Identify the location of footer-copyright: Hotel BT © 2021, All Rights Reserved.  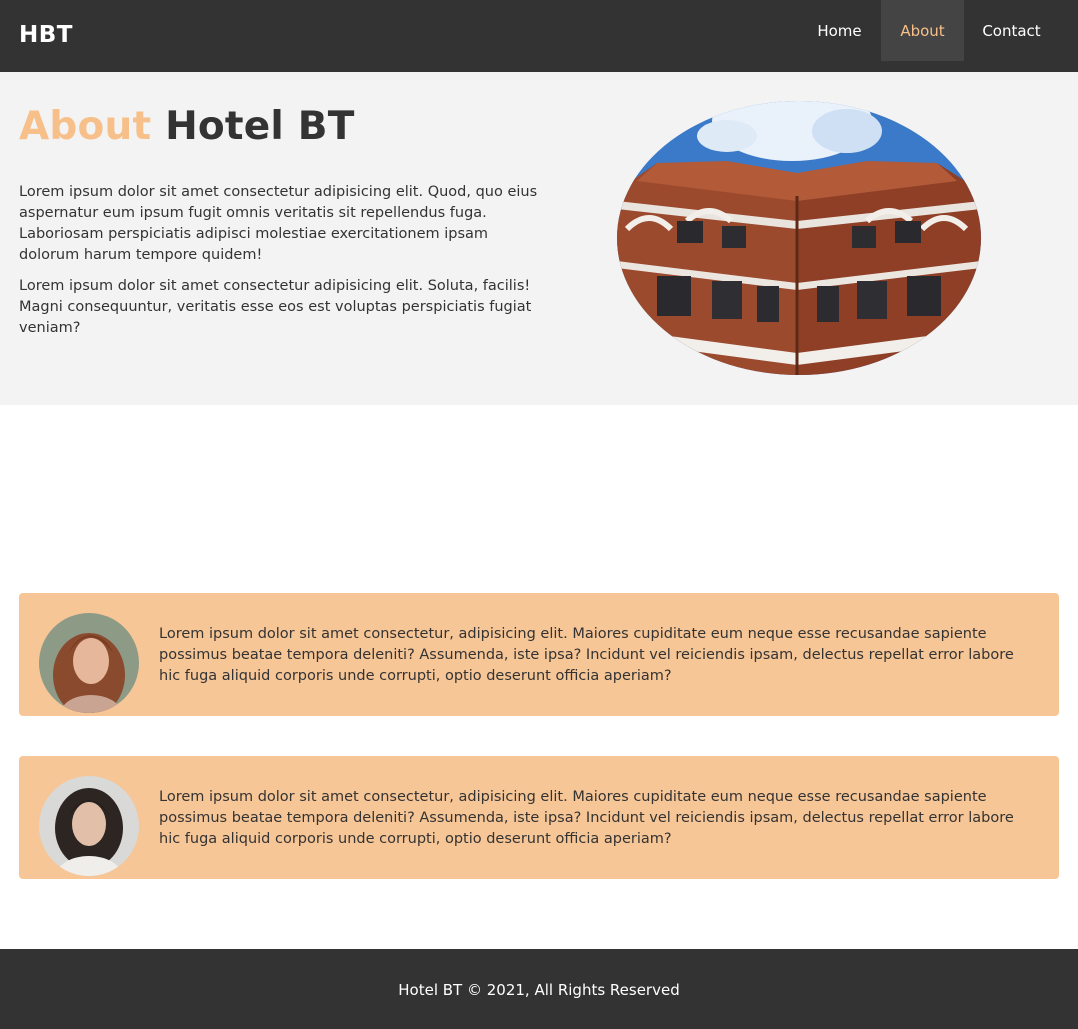
(539, 990).